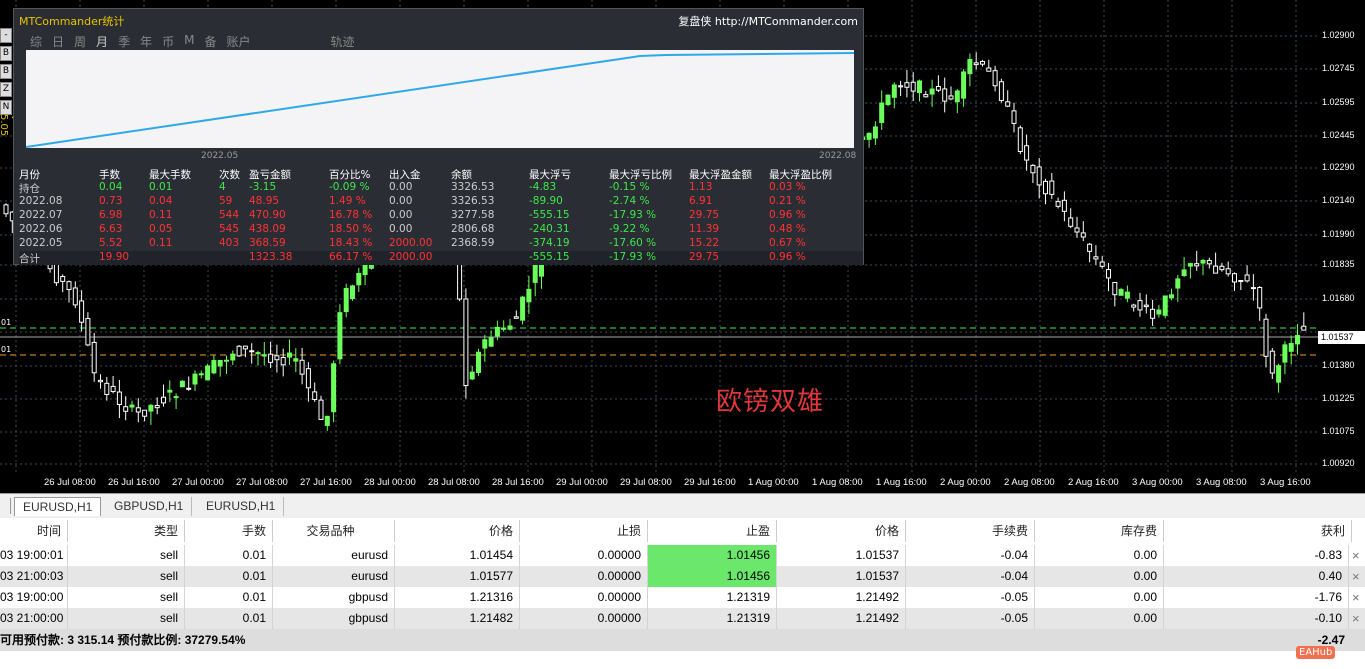  What do you see at coordinates (1338, 365) in the screenshot?
I see `price-label: 1.01380` at bounding box center [1338, 365].